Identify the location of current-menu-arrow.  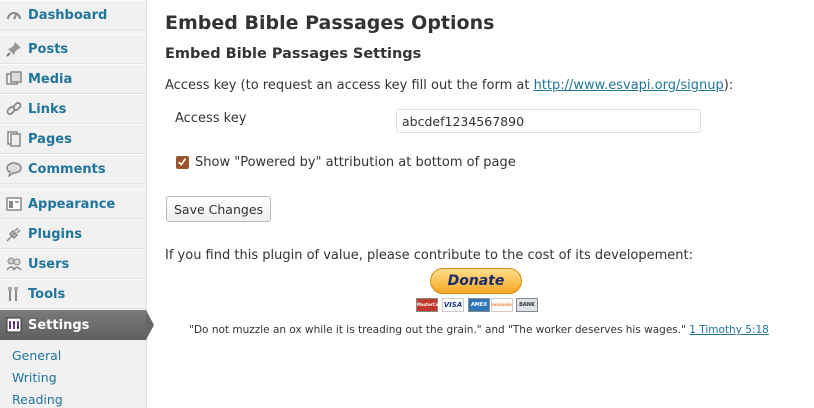
(150, 325).